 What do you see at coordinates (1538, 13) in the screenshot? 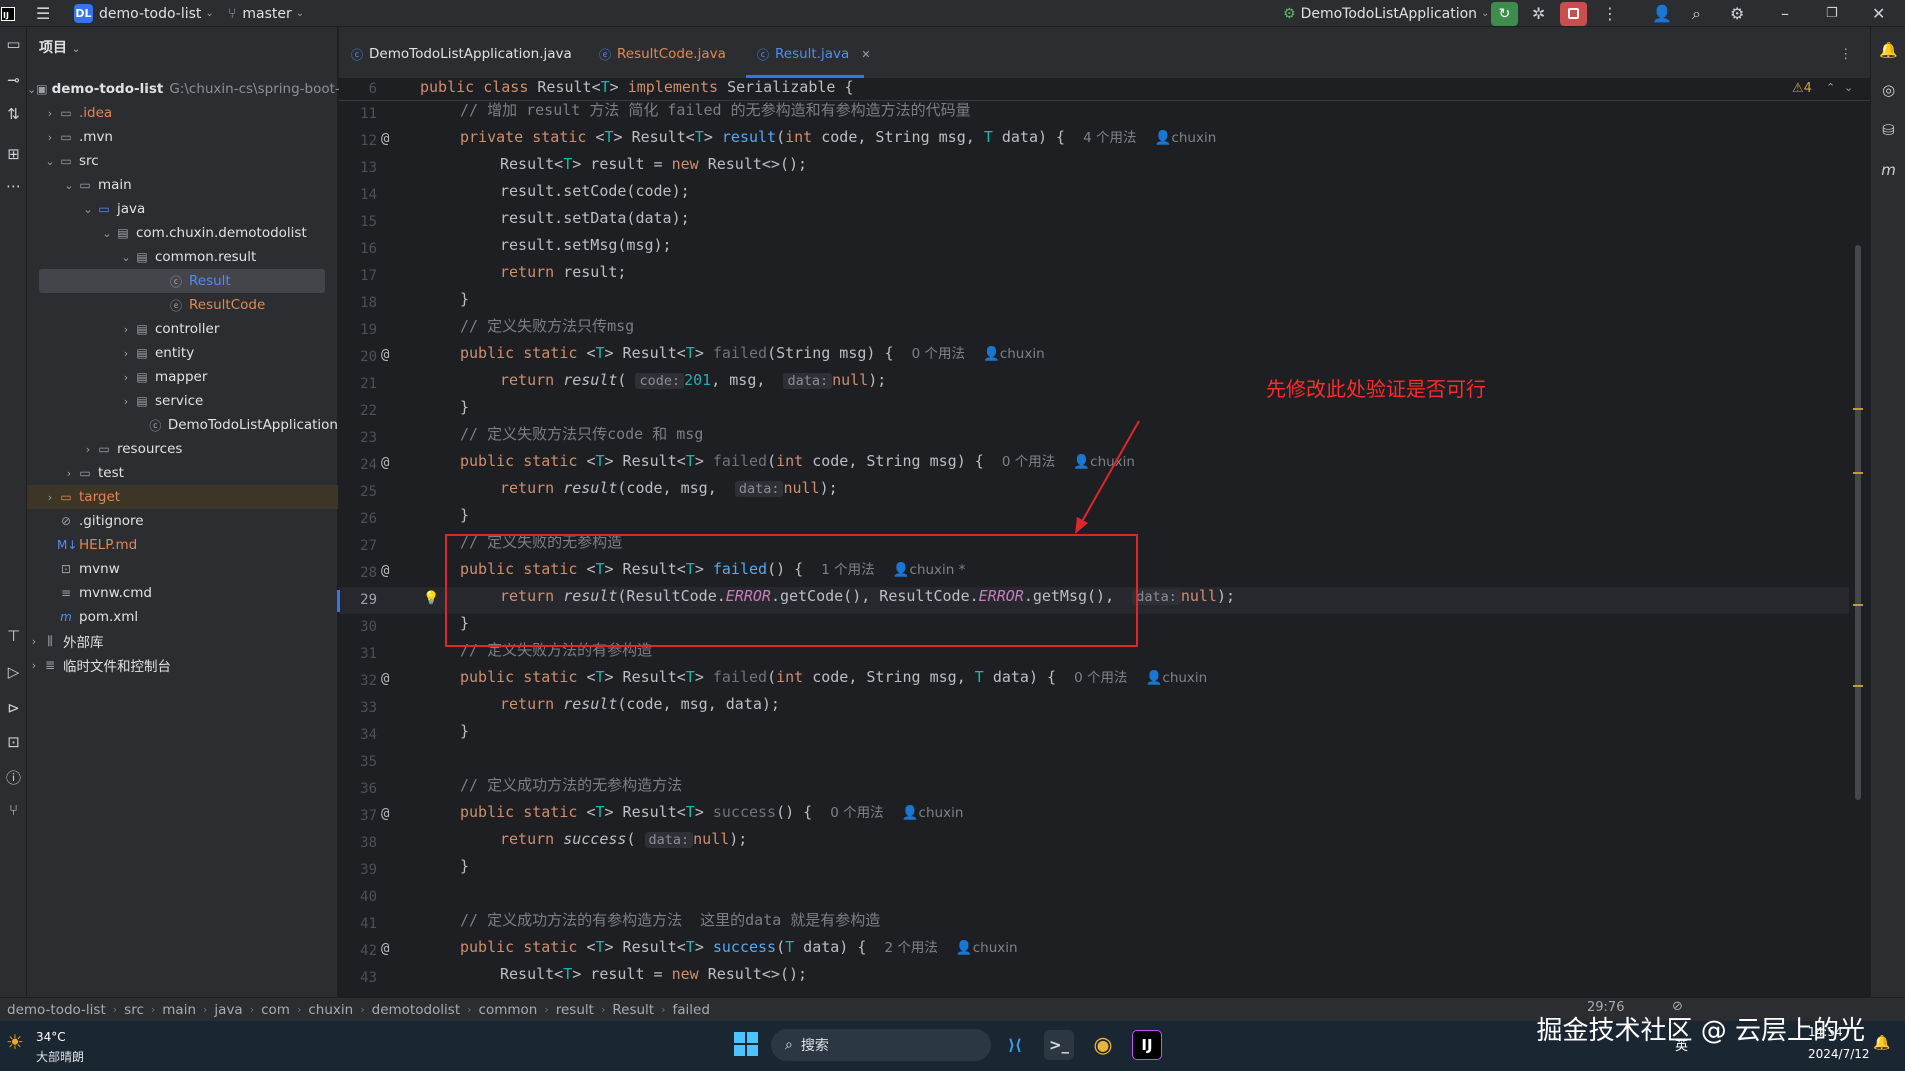
I see `debug-button: ✲` at bounding box center [1538, 13].